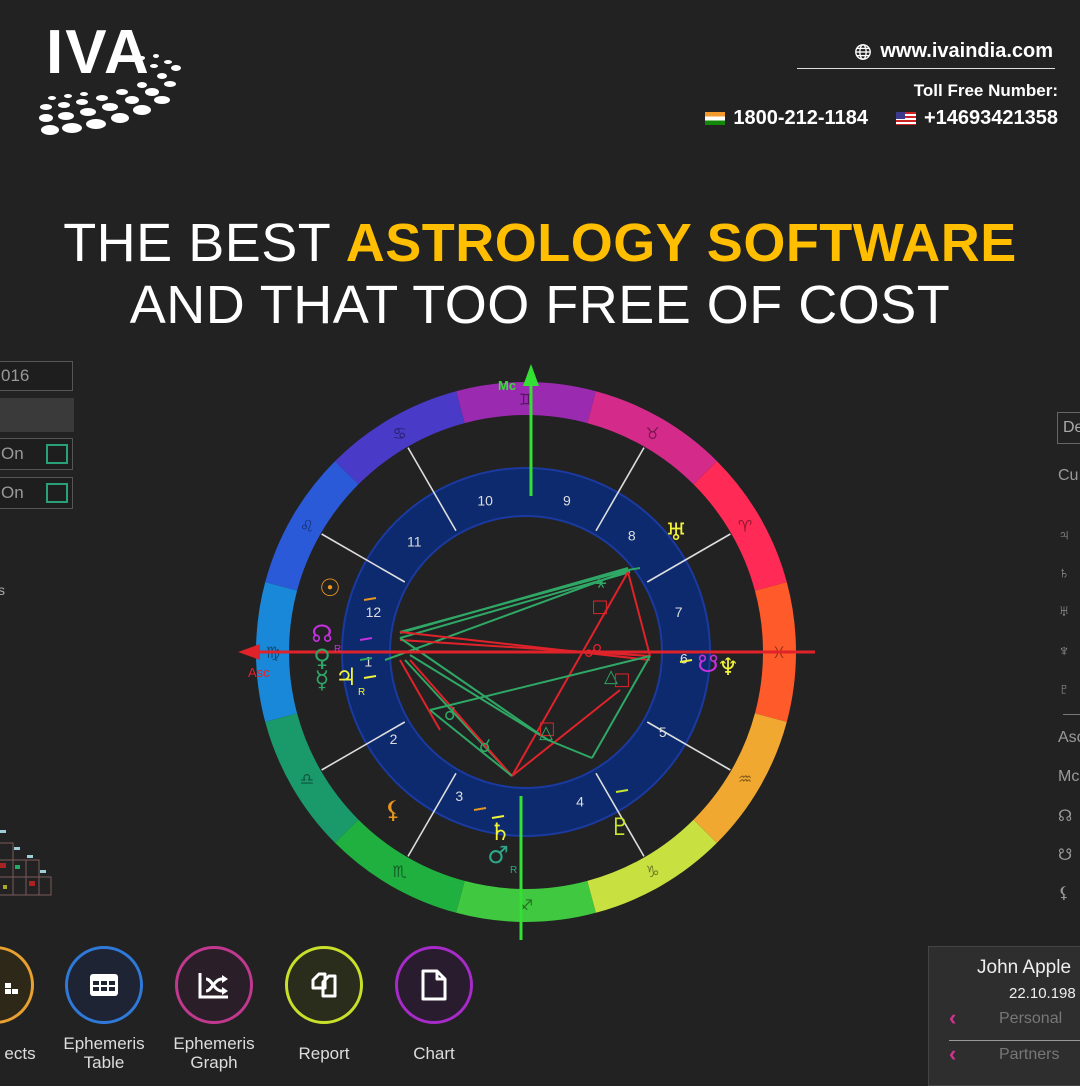 Image resolution: width=1080 pixels, height=1086 pixels. What do you see at coordinates (399, 433) in the screenshot?
I see `zodiac-sign-glyph: ♋` at bounding box center [399, 433].